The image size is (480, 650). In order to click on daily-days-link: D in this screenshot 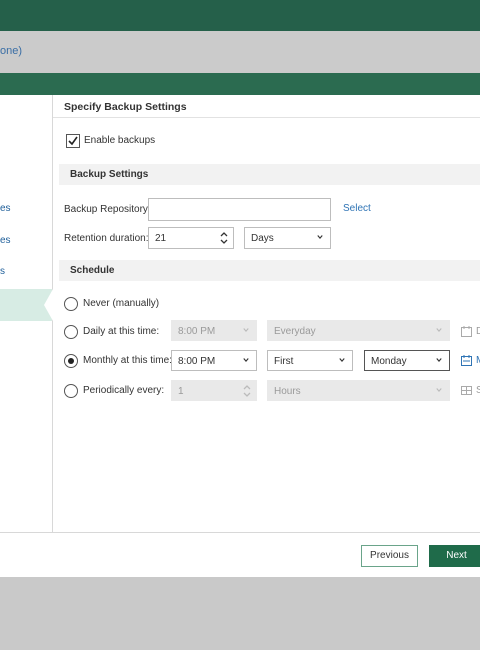, I will do `click(478, 331)`.